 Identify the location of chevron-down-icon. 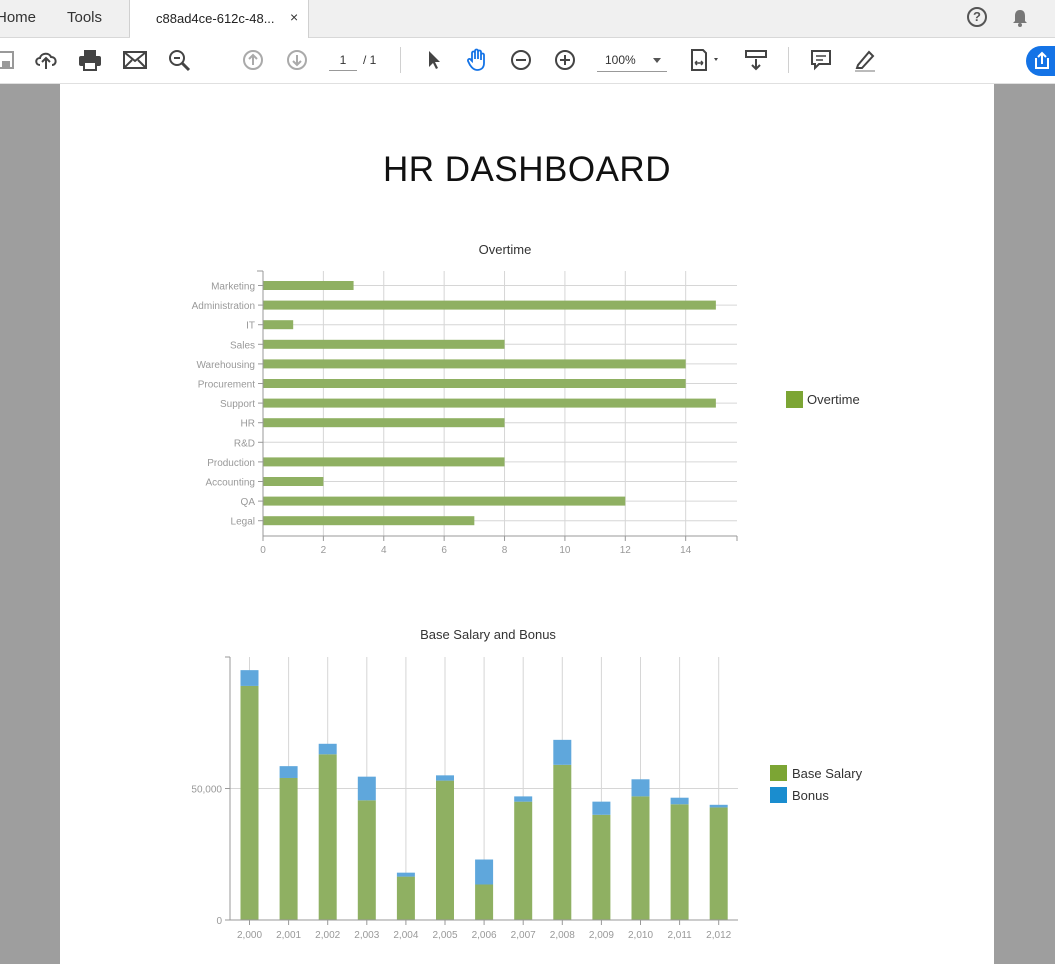
(657, 60).